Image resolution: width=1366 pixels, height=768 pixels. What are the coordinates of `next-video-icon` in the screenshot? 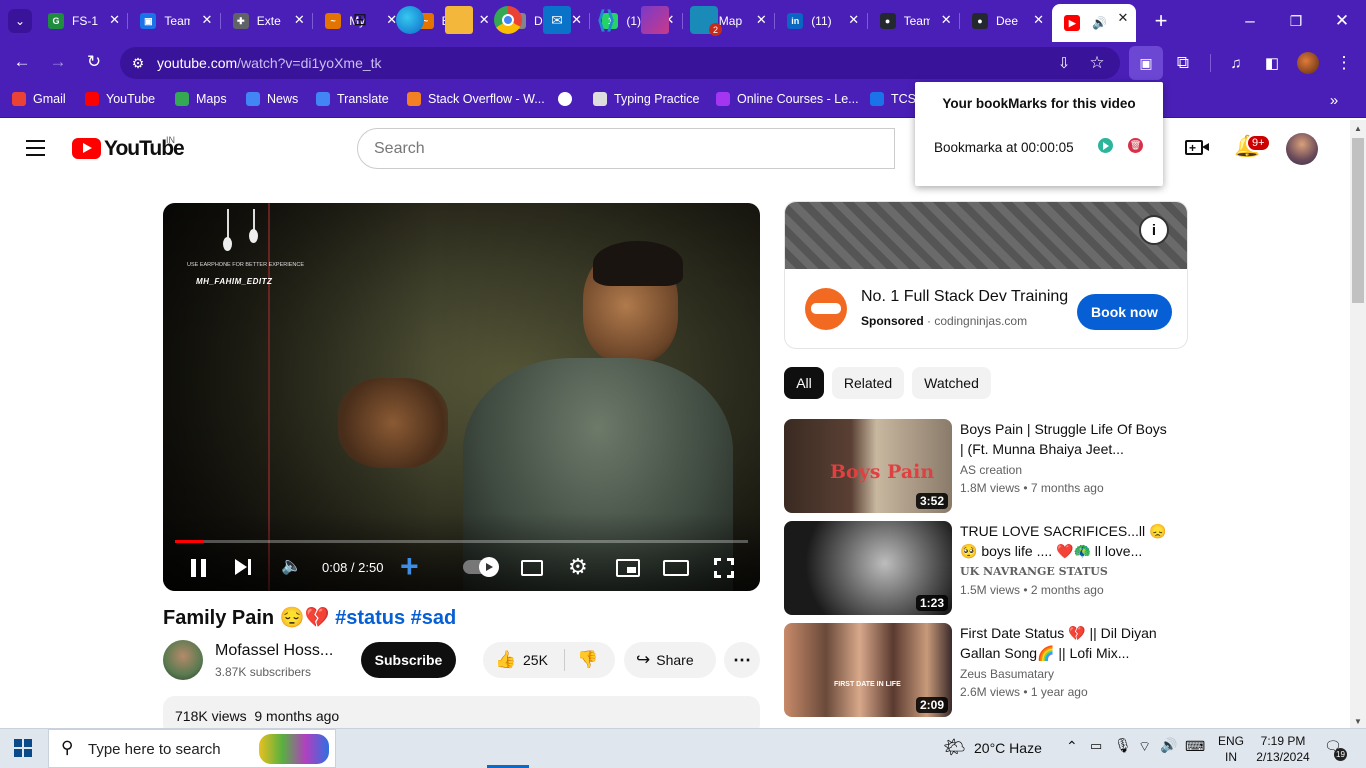 It's located at (245, 568).